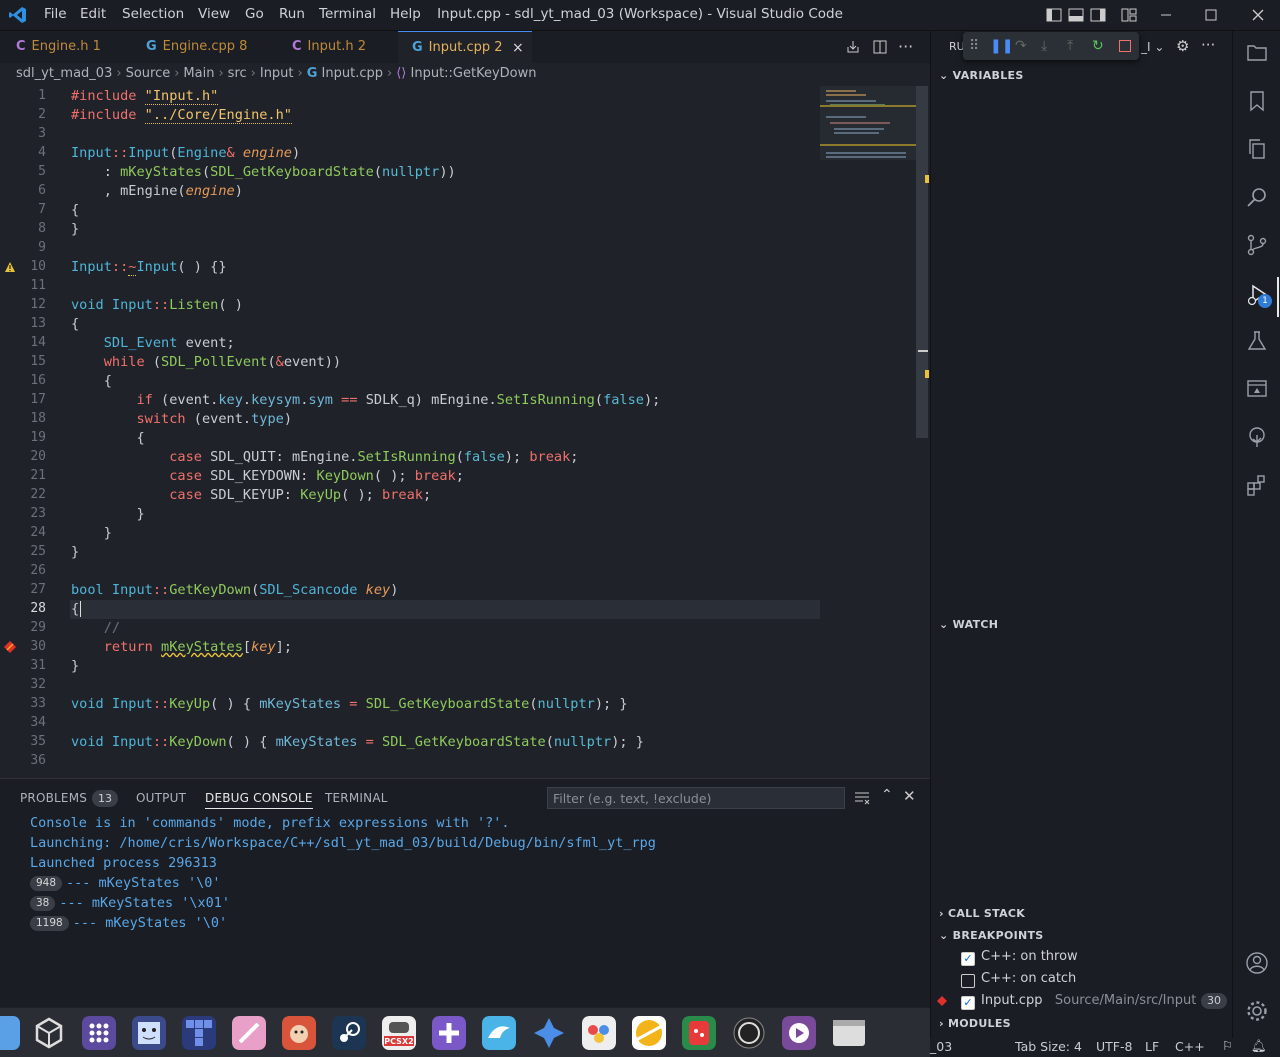  Describe the element at coordinates (1258, 15) in the screenshot. I see `close-window-icon` at that location.